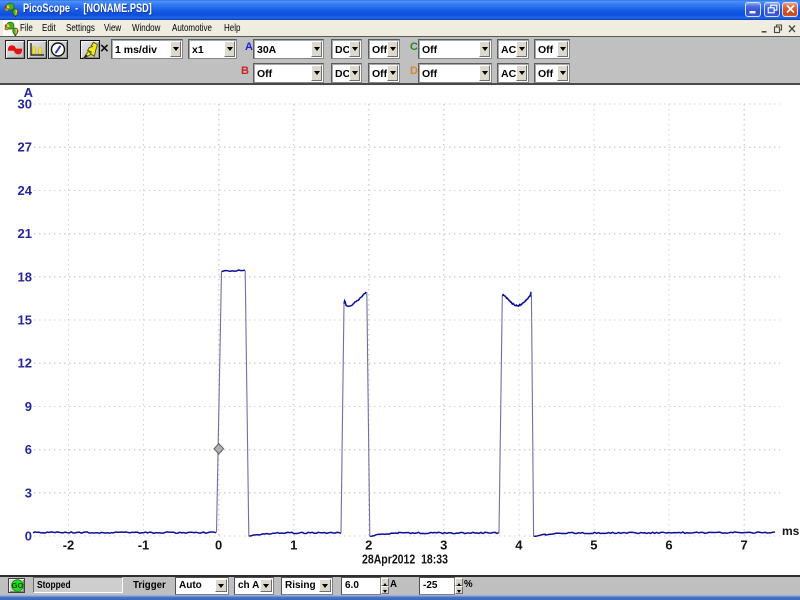 The width and height of the screenshot is (800, 600). I want to click on svg-text: 1, so click(293, 545).